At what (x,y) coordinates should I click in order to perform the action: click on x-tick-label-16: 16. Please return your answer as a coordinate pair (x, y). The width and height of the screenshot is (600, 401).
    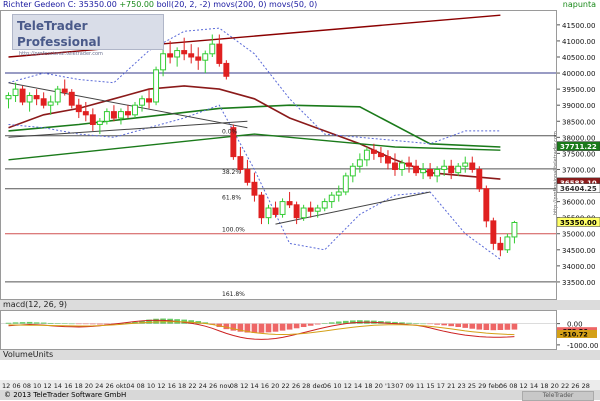
    Looking at the image, I should click on (172, 386).